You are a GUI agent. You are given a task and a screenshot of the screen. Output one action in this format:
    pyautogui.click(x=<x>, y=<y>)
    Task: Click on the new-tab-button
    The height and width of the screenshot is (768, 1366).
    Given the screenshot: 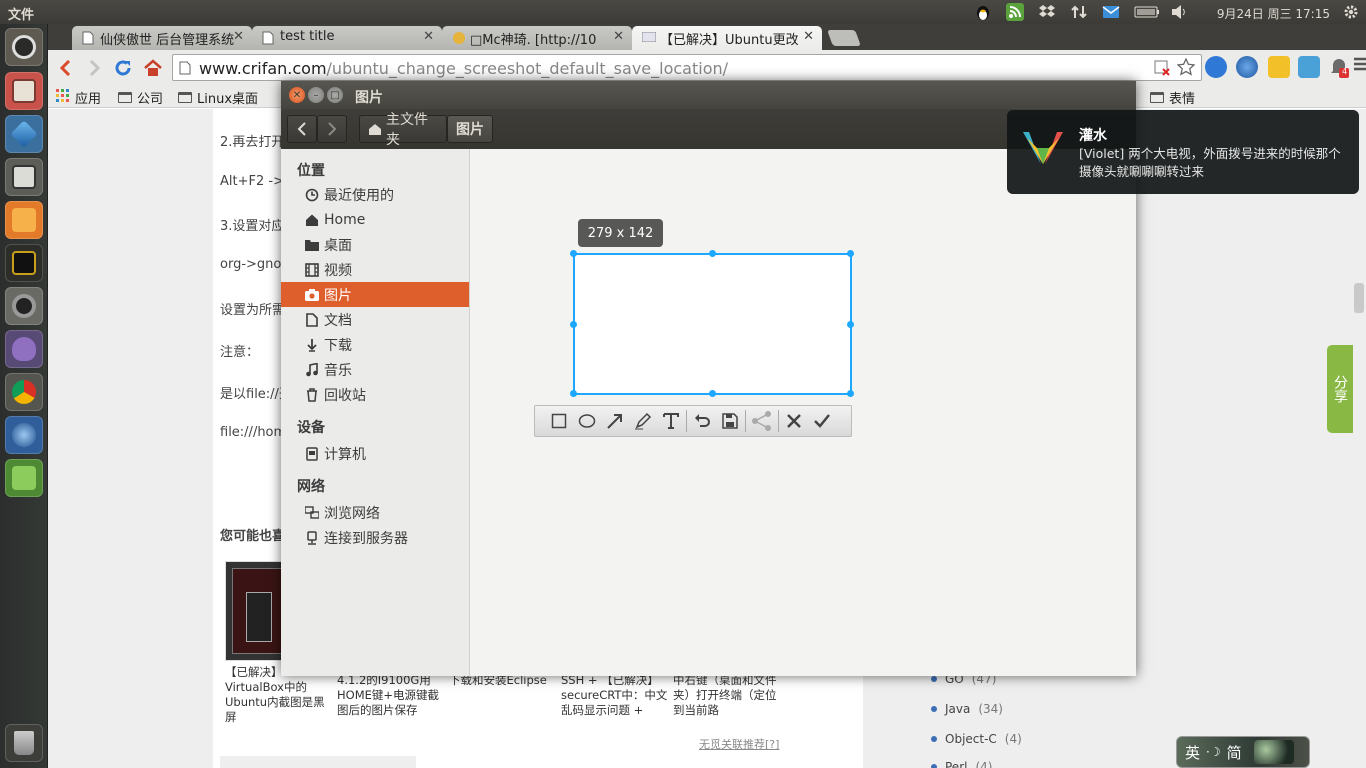 What is the action you would take?
    pyautogui.click(x=844, y=38)
    